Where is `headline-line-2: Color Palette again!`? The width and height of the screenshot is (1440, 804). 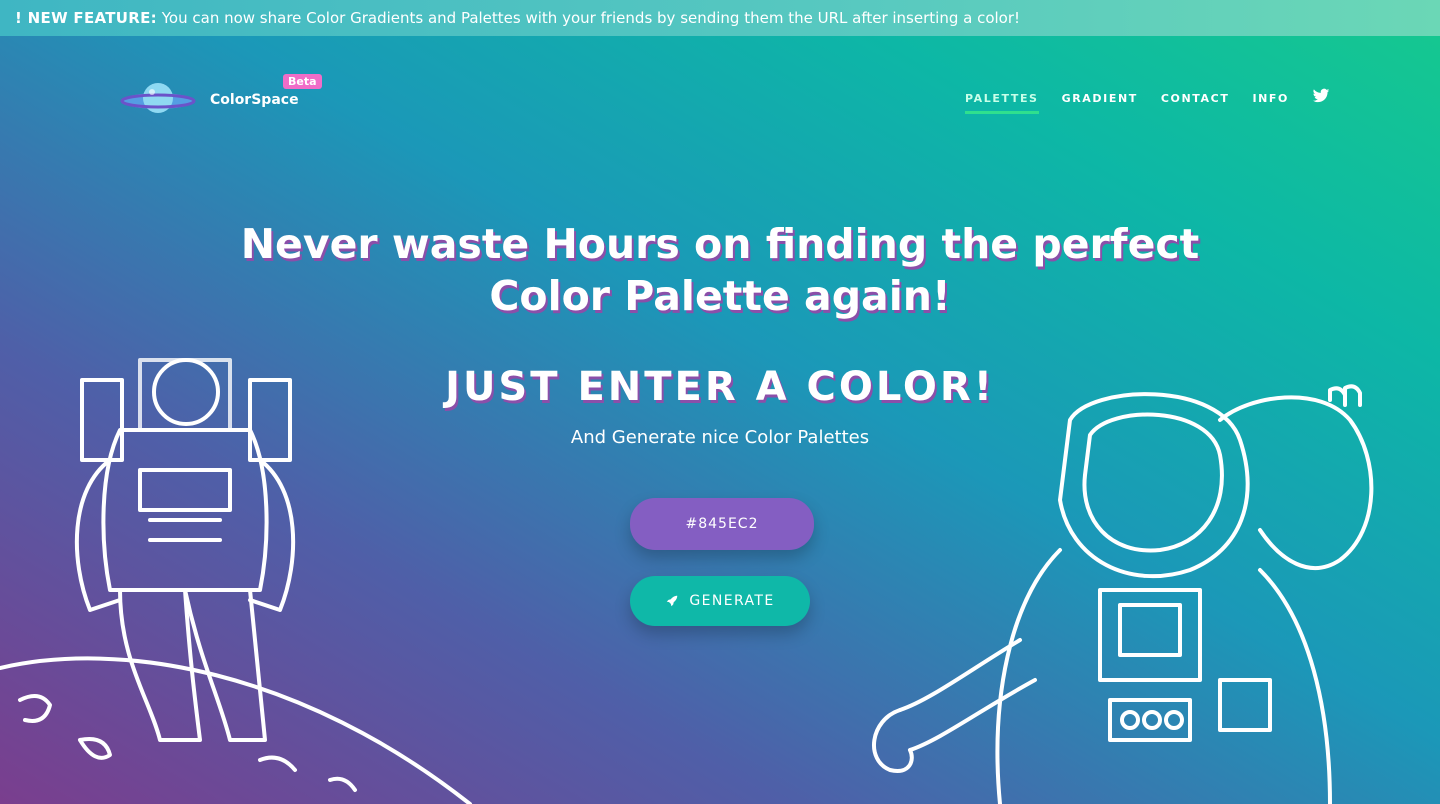 headline-line-2: Color Palette again! is located at coordinates (720, 296).